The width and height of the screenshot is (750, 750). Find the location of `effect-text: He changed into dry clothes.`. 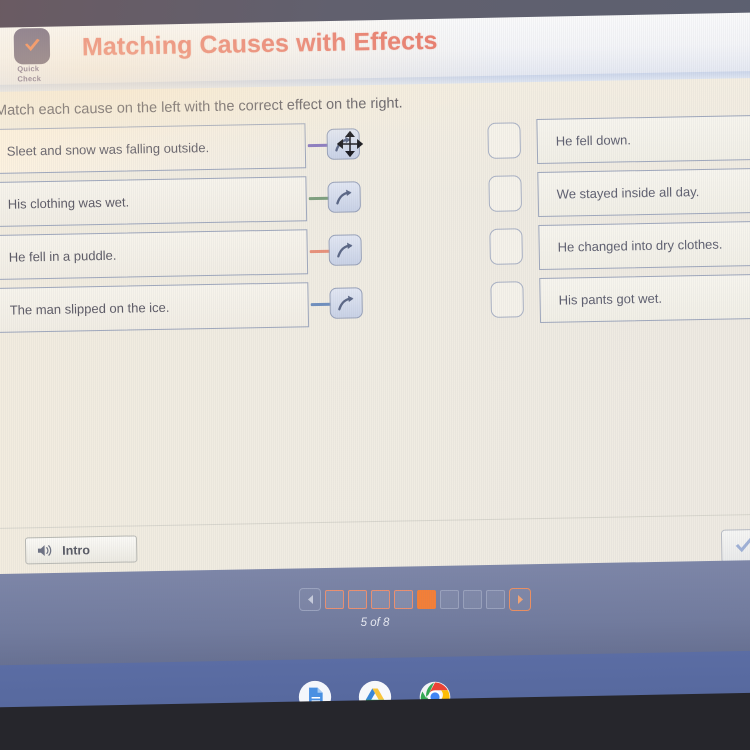

effect-text: He changed into dry clothes. is located at coordinates (640, 245).